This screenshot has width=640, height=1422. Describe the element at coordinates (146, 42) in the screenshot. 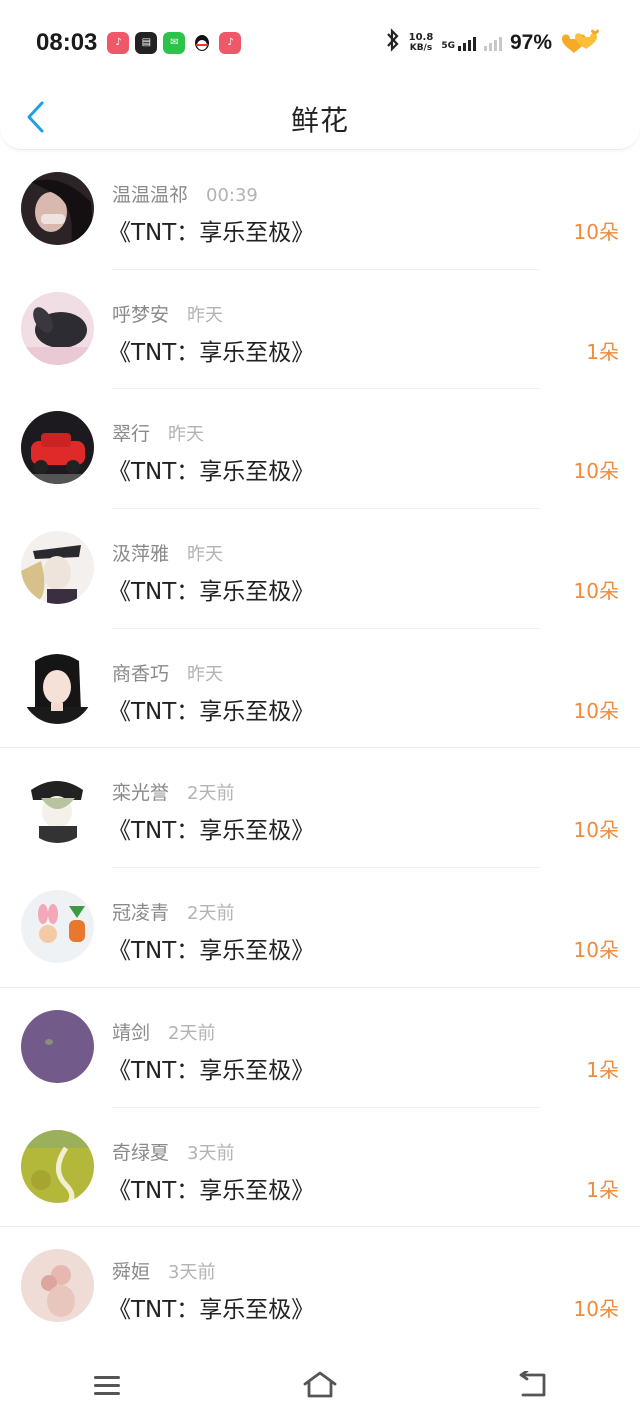

I see `news-app-icon: ▤` at that location.